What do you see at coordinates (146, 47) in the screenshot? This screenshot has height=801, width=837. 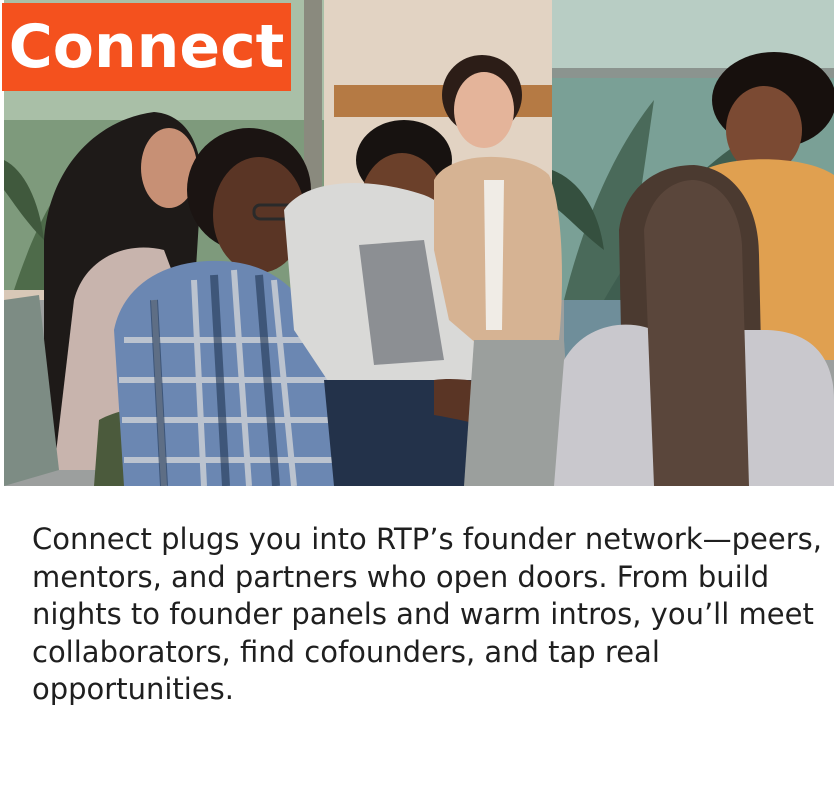 I see `card-title: Connect` at bounding box center [146, 47].